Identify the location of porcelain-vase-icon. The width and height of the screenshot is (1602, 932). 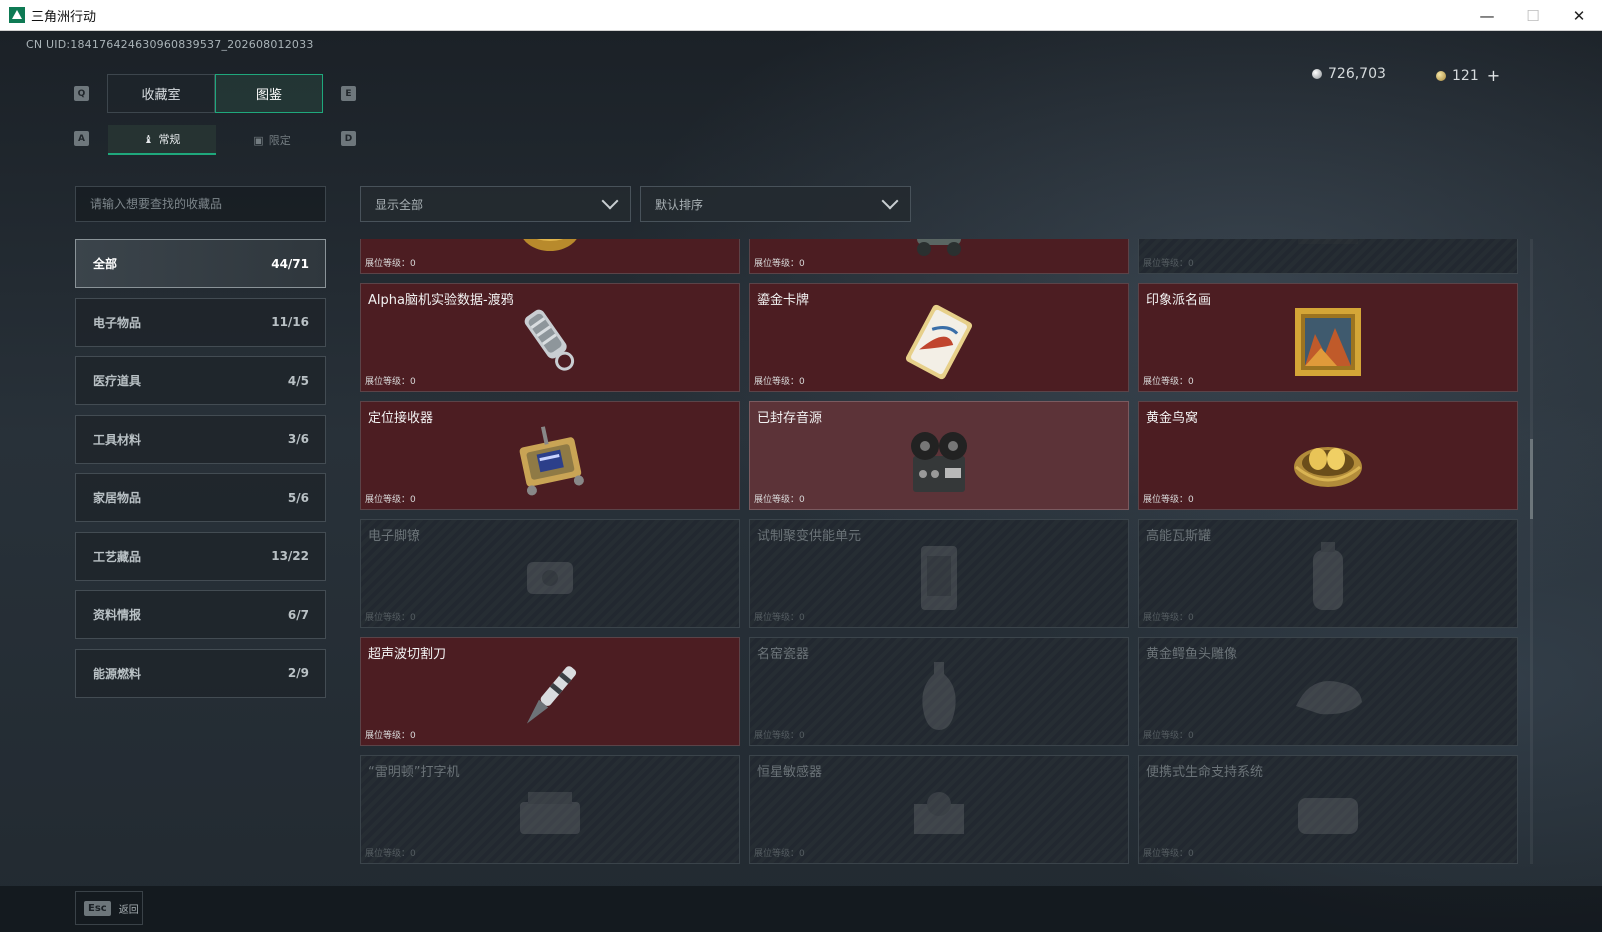
(939, 696).